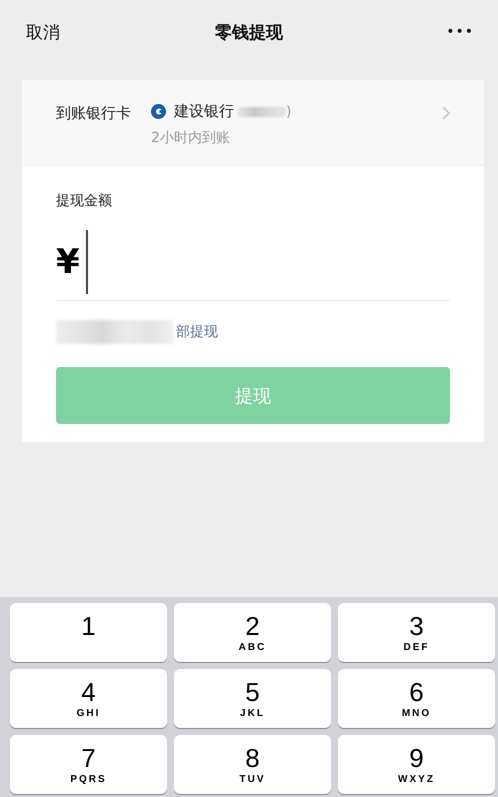  I want to click on keypad-key: 4 GHI, so click(88, 698).